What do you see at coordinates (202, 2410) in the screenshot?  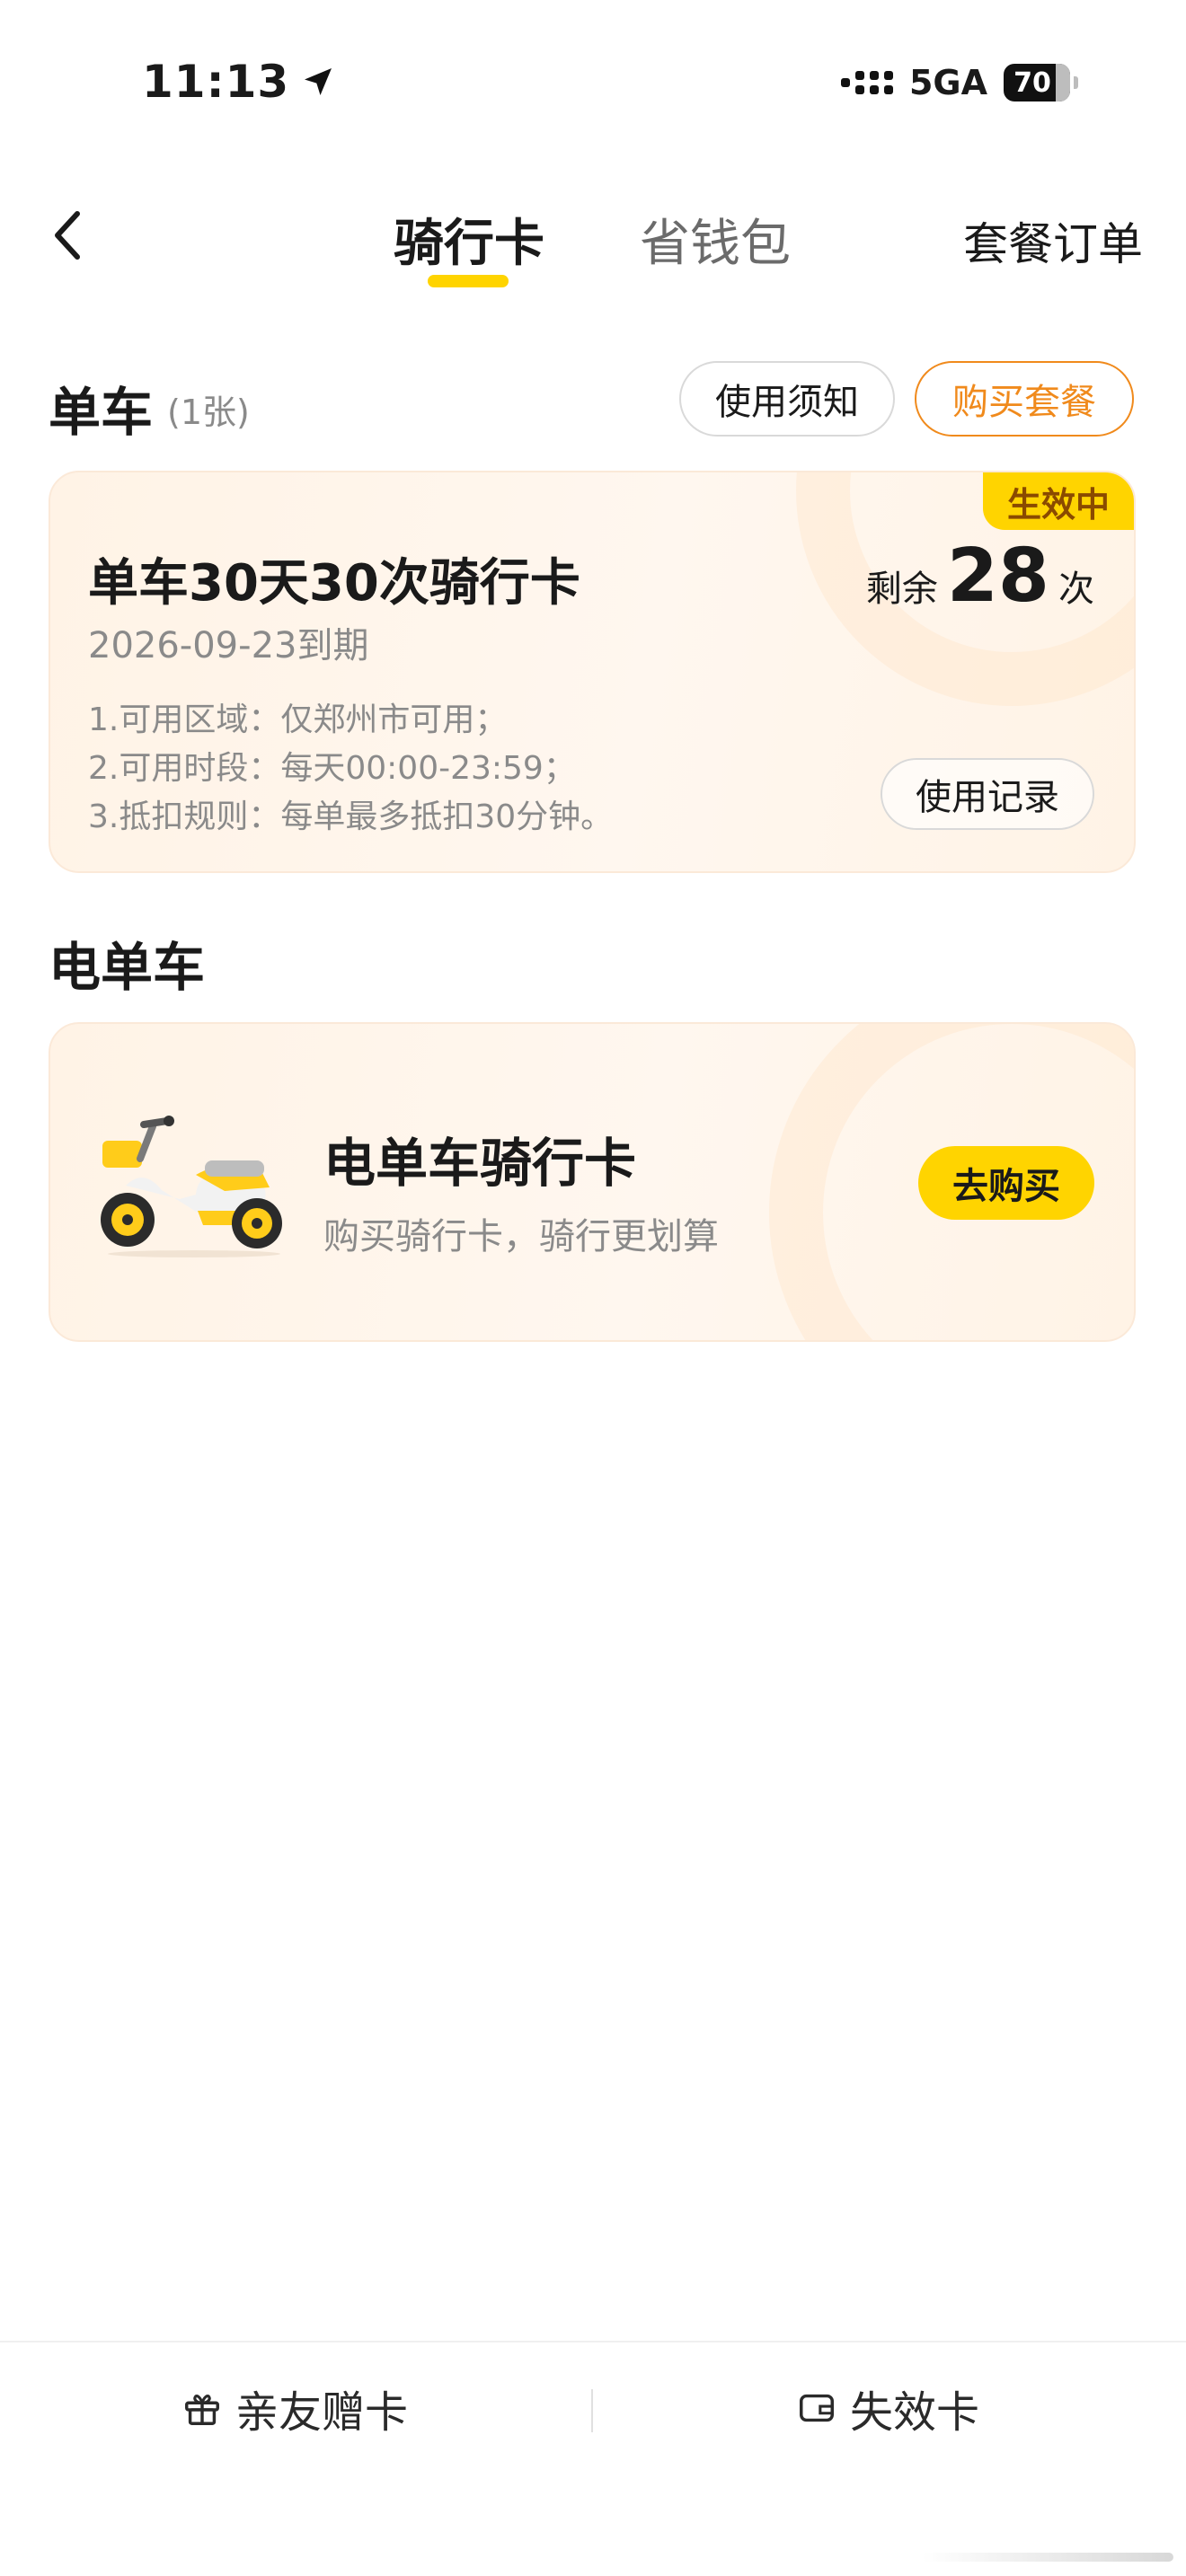 I see `gift-icon` at bounding box center [202, 2410].